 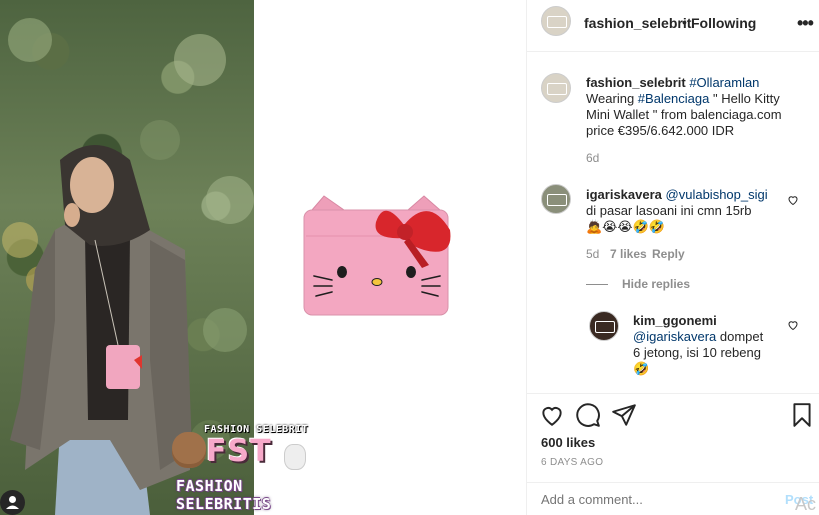 What do you see at coordinates (806, 504) in the screenshot?
I see `activation-overlay-text: Ac` at bounding box center [806, 504].